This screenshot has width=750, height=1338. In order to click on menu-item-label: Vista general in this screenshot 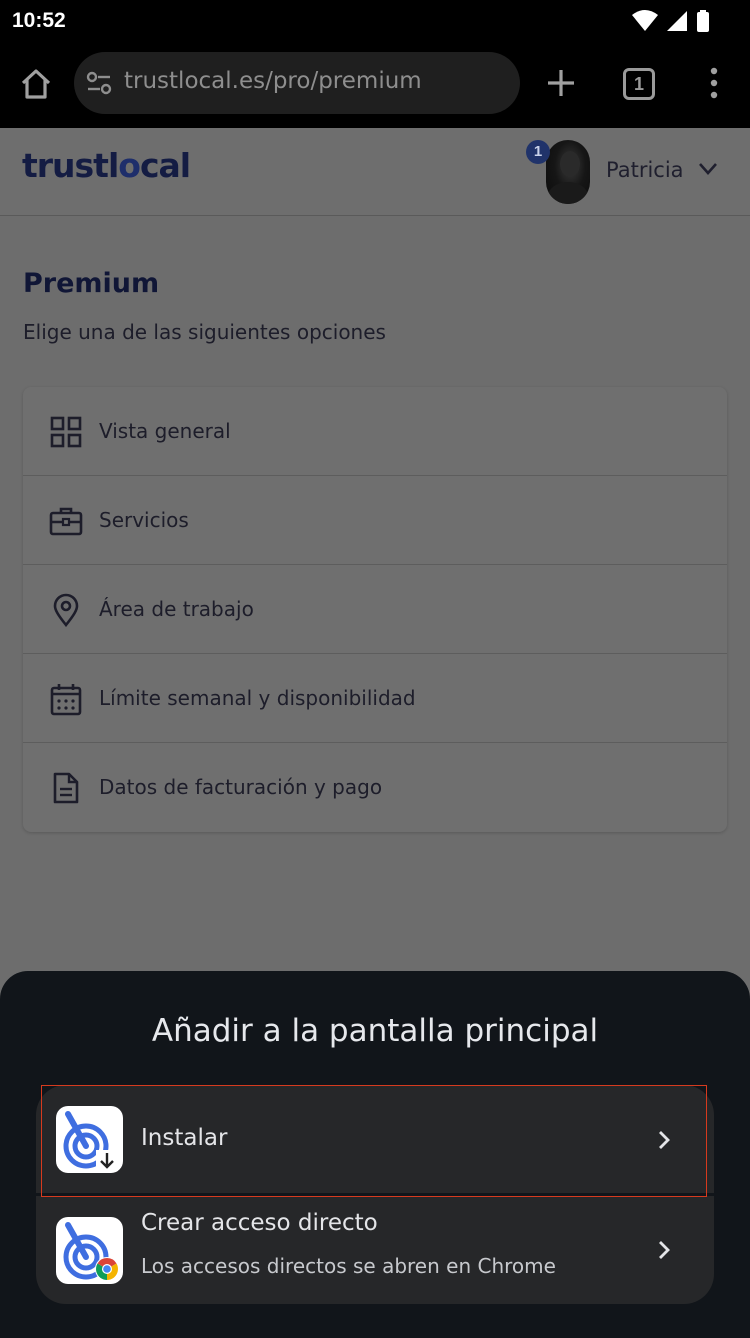, I will do `click(165, 431)`.